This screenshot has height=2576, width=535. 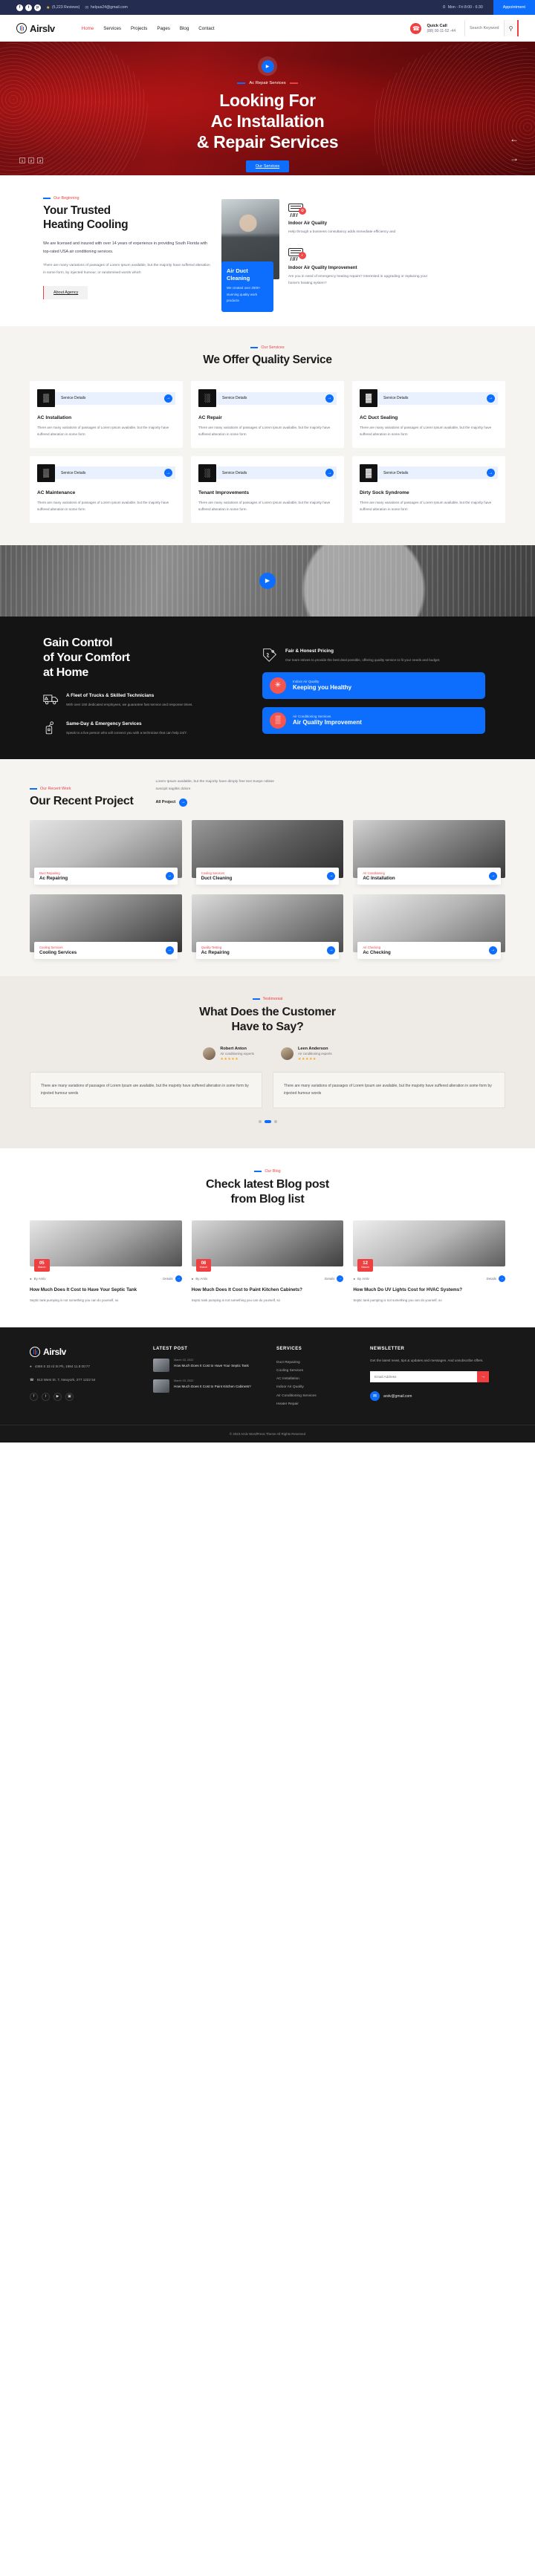 What do you see at coordinates (106, 926) in the screenshot?
I see `project-card: Cooling Services Cooling Services →` at bounding box center [106, 926].